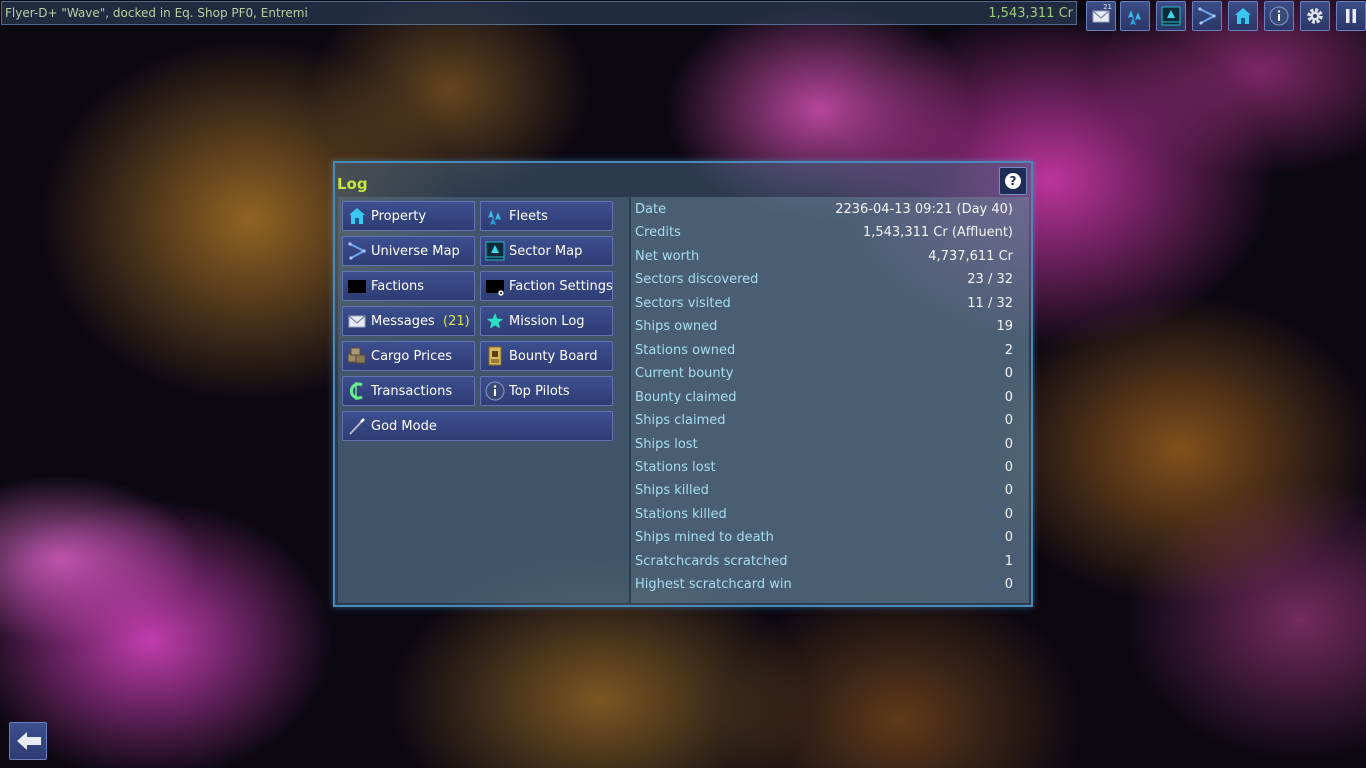 The height and width of the screenshot is (768, 1366). What do you see at coordinates (546, 356) in the screenshot?
I see `bounty-board-button: Bounty Board` at bounding box center [546, 356].